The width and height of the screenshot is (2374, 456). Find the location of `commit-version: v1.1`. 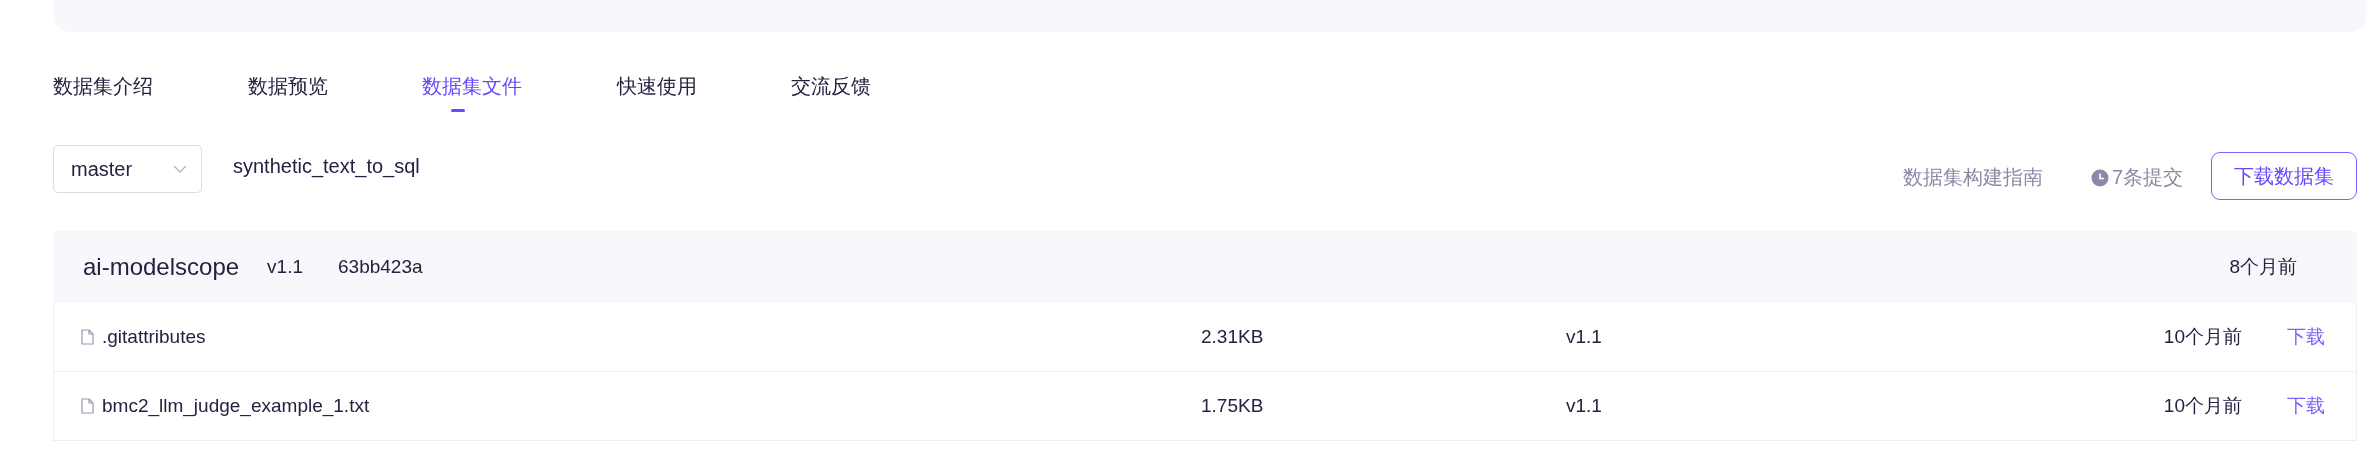

commit-version: v1.1 is located at coordinates (285, 267).